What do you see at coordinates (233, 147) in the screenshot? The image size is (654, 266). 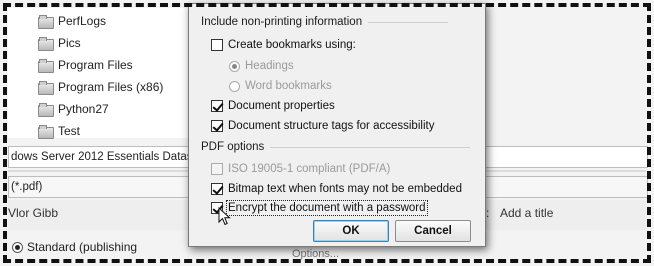 I see `group-title-text: PDF options` at bounding box center [233, 147].